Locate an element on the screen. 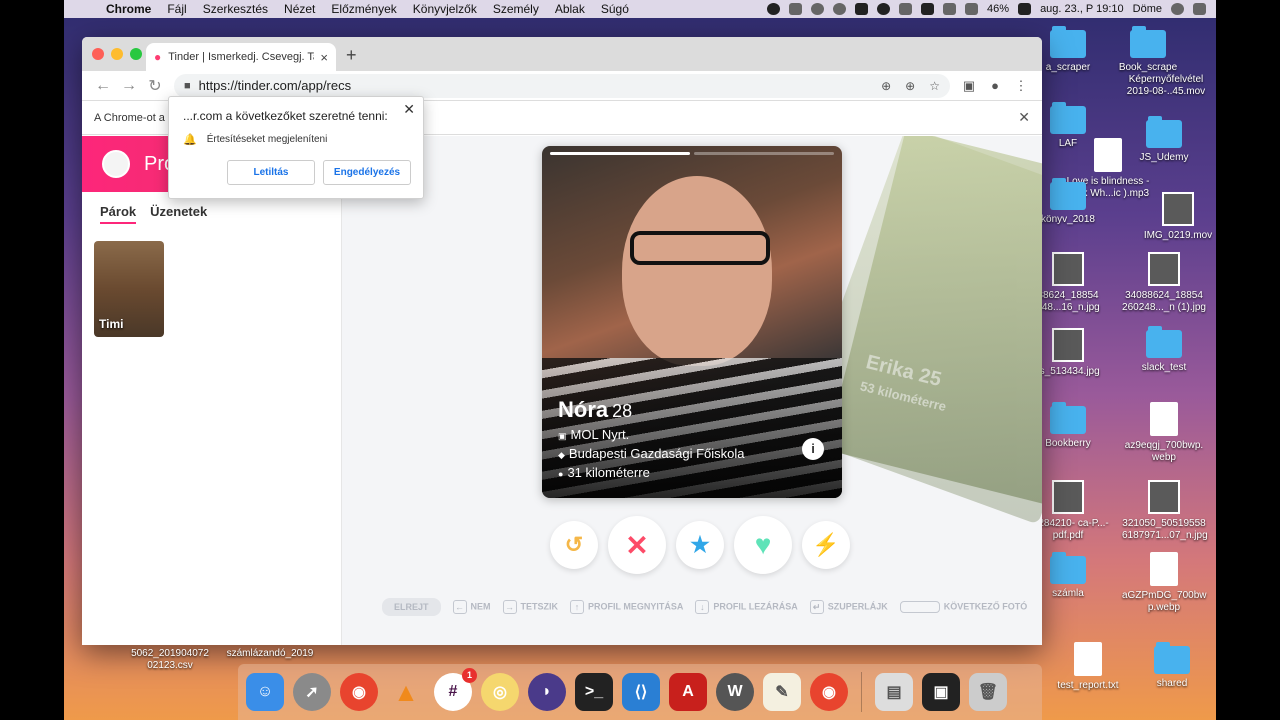 Image resolution: width=1280 pixels, height=720 pixels. forward-button: → is located at coordinates (129, 86).